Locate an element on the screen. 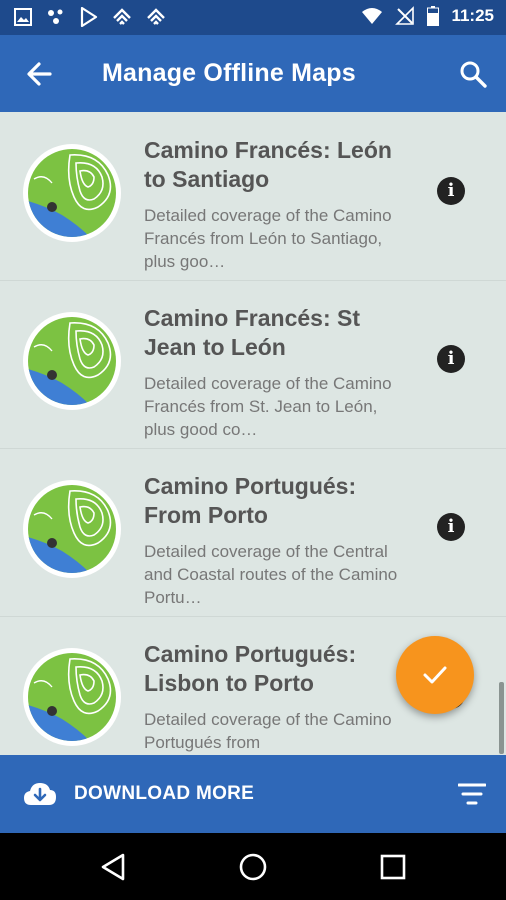 This screenshot has width=506, height=900. image-icon is located at coordinates (23, 17).